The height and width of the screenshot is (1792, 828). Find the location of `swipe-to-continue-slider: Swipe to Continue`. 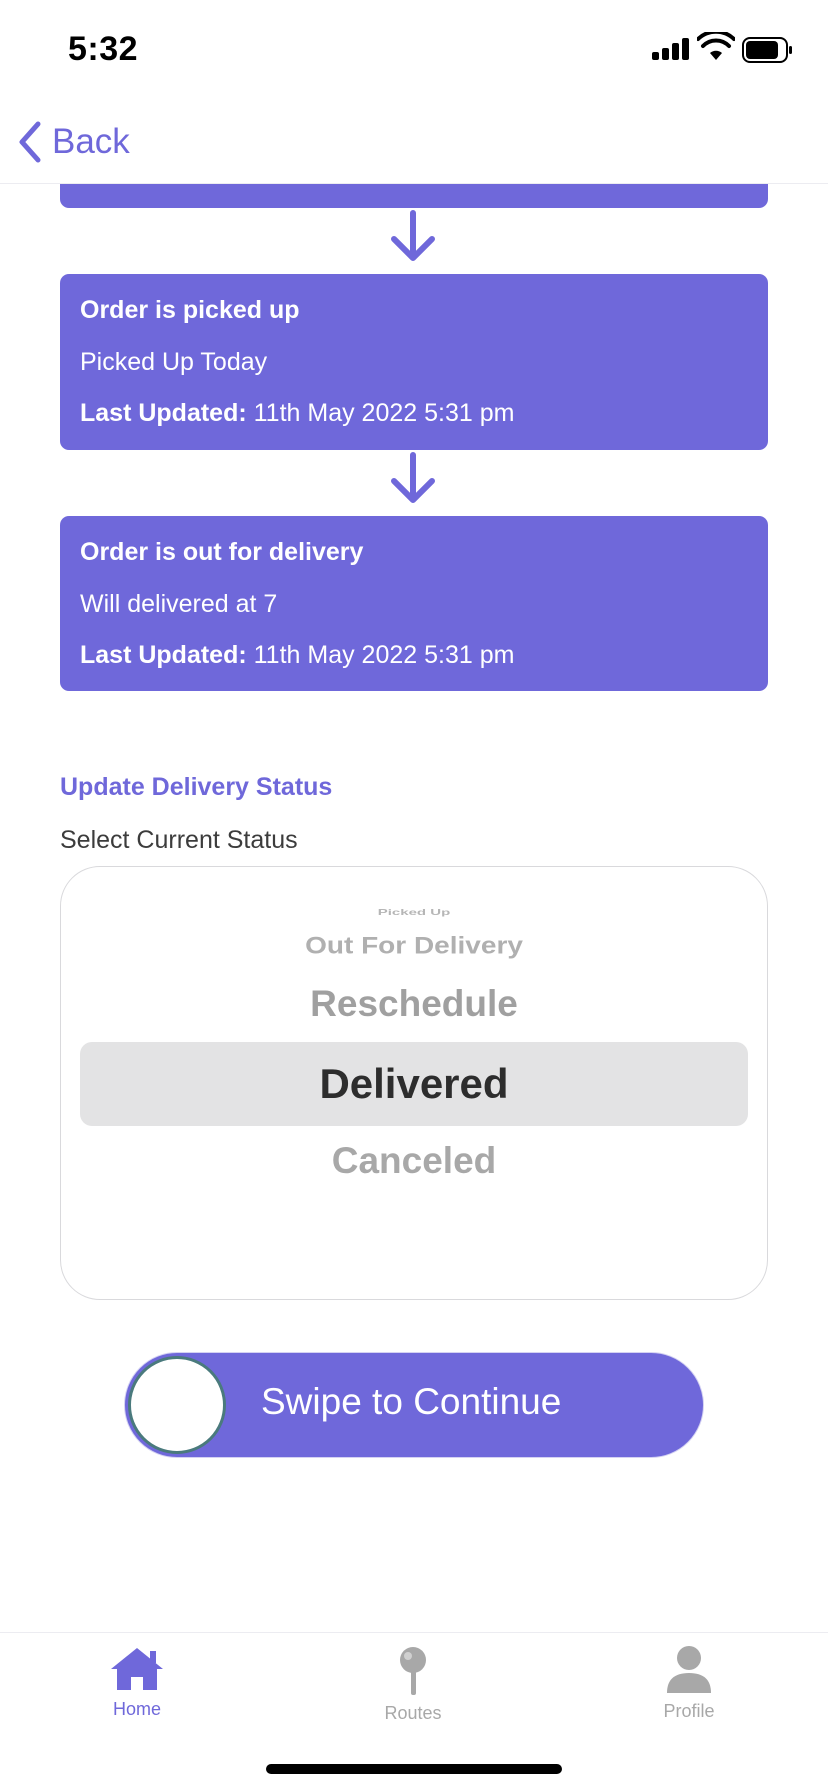

swipe-to-continue-slider: Swipe to Continue is located at coordinates (414, 1405).